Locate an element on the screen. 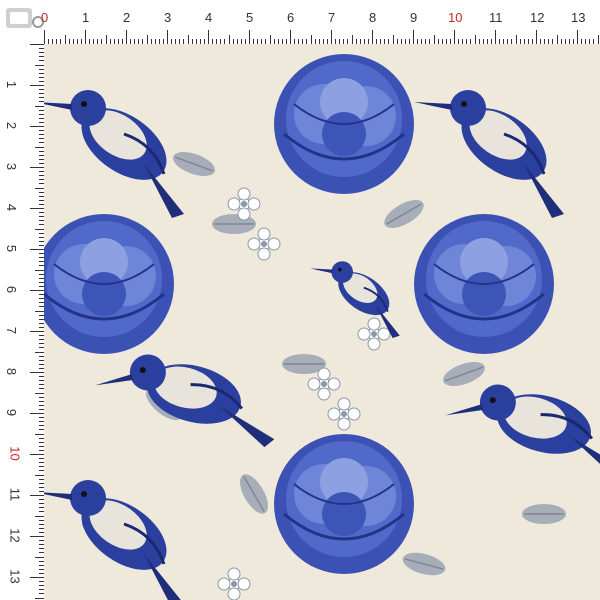 This screenshot has width=600, height=600. ruler-top-label: 0 is located at coordinates (45, 17).